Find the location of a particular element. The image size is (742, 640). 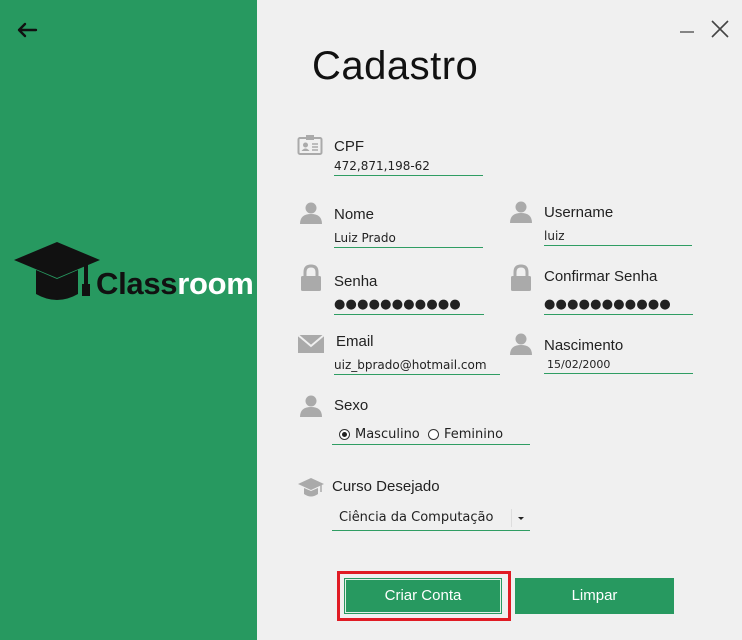

curso-select: Ciência da Computação is located at coordinates (431, 518).